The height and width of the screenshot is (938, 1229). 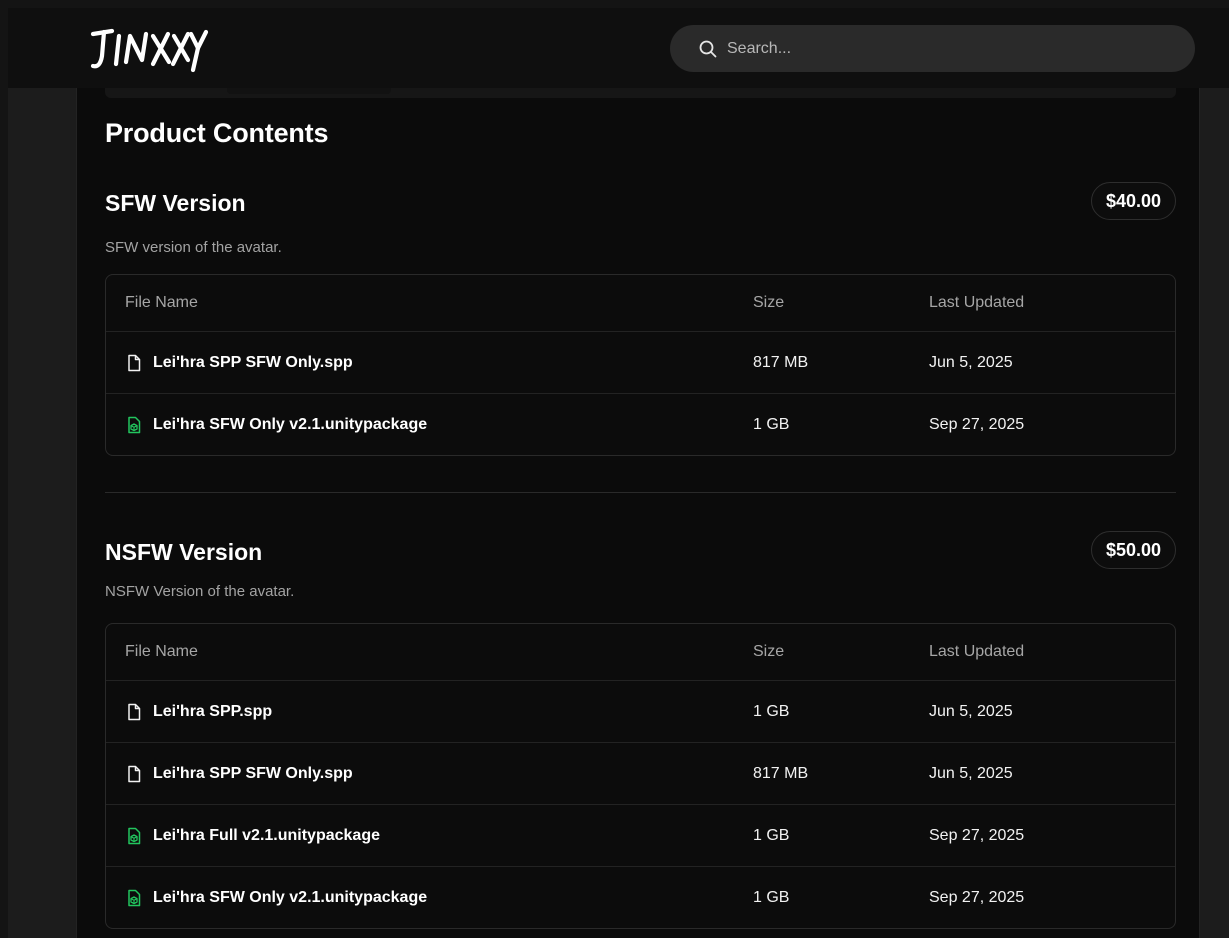 What do you see at coordinates (429, 712) in the screenshot?
I see `file-name-cell: Lei'hra SPP.spp` at bounding box center [429, 712].